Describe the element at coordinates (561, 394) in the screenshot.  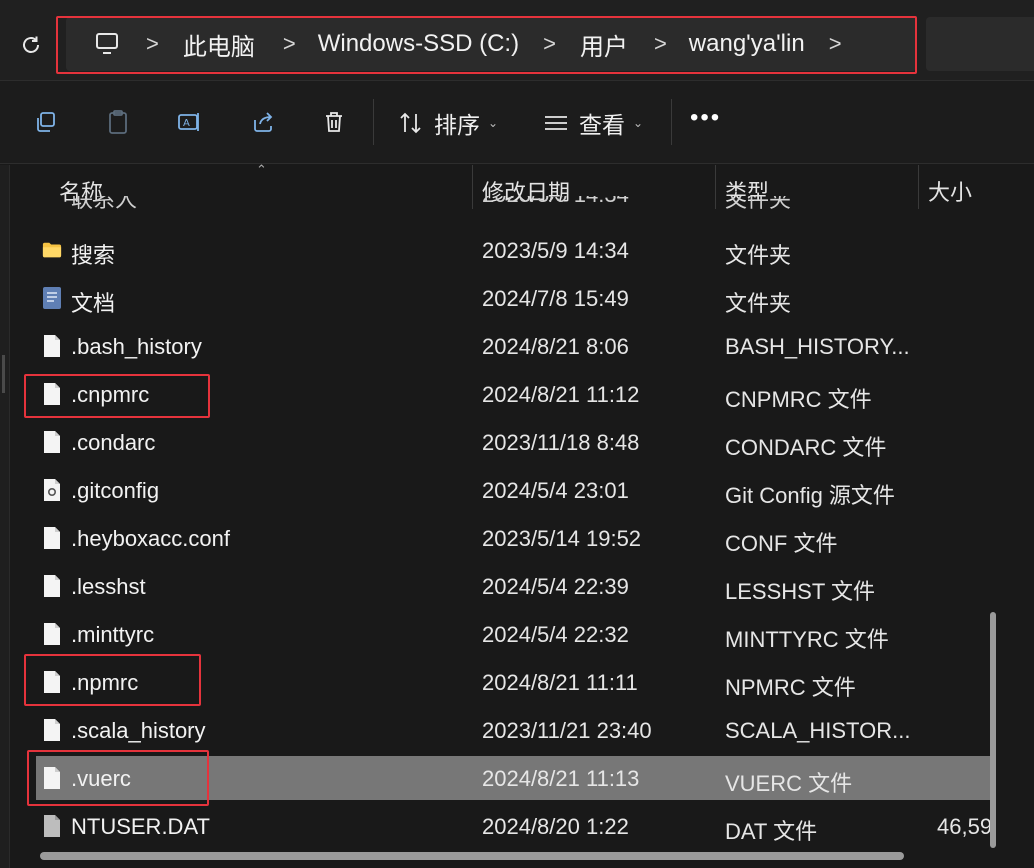
I see `file-date: 2024/8/21 11:12` at that location.